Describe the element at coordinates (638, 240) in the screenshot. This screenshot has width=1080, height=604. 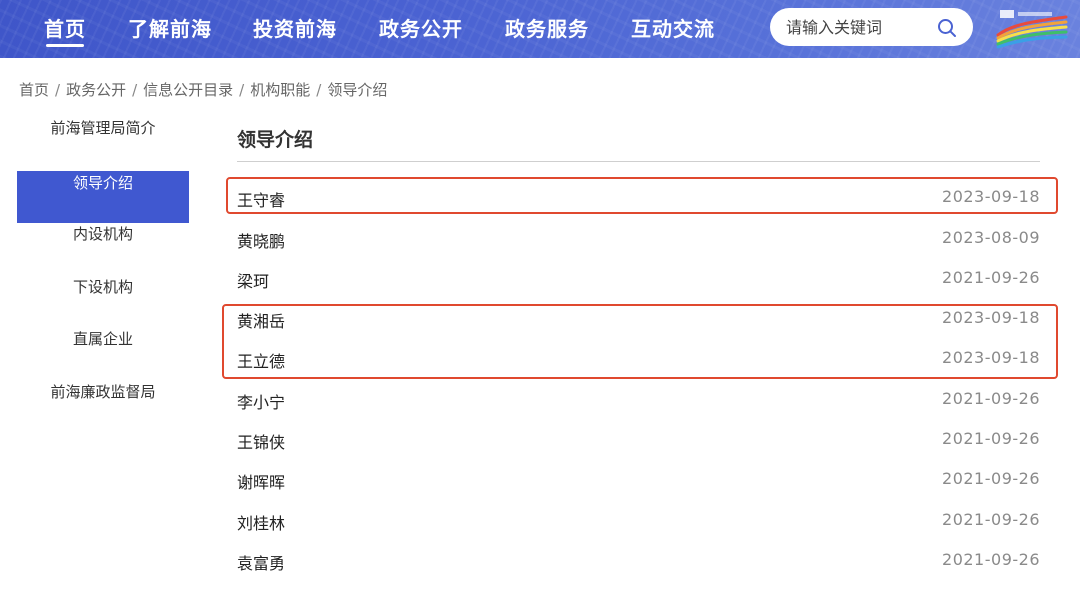
I see `list-item: 黄晓鹏 2023-08-09` at that location.